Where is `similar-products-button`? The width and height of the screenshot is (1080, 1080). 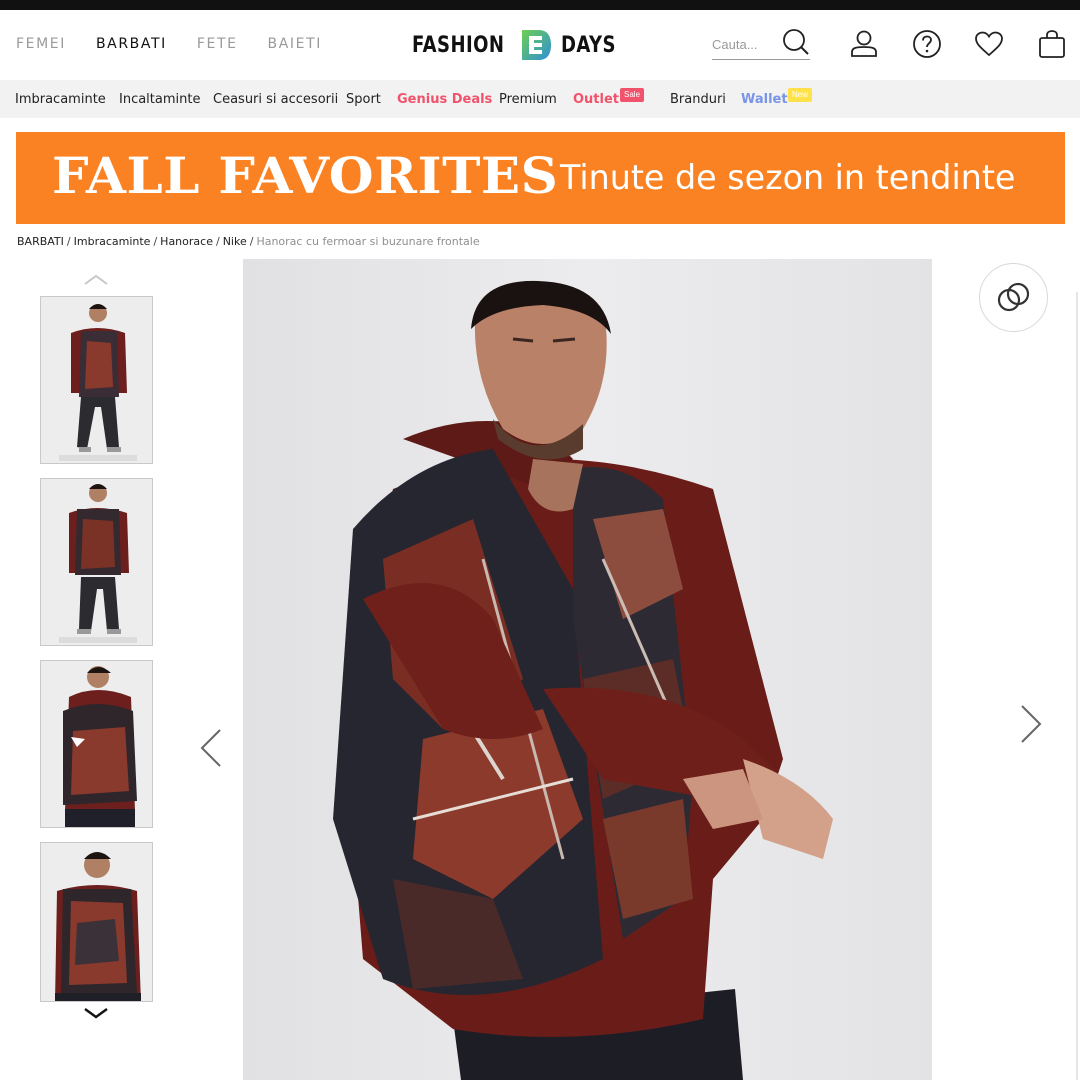
similar-products-button is located at coordinates (1013, 297).